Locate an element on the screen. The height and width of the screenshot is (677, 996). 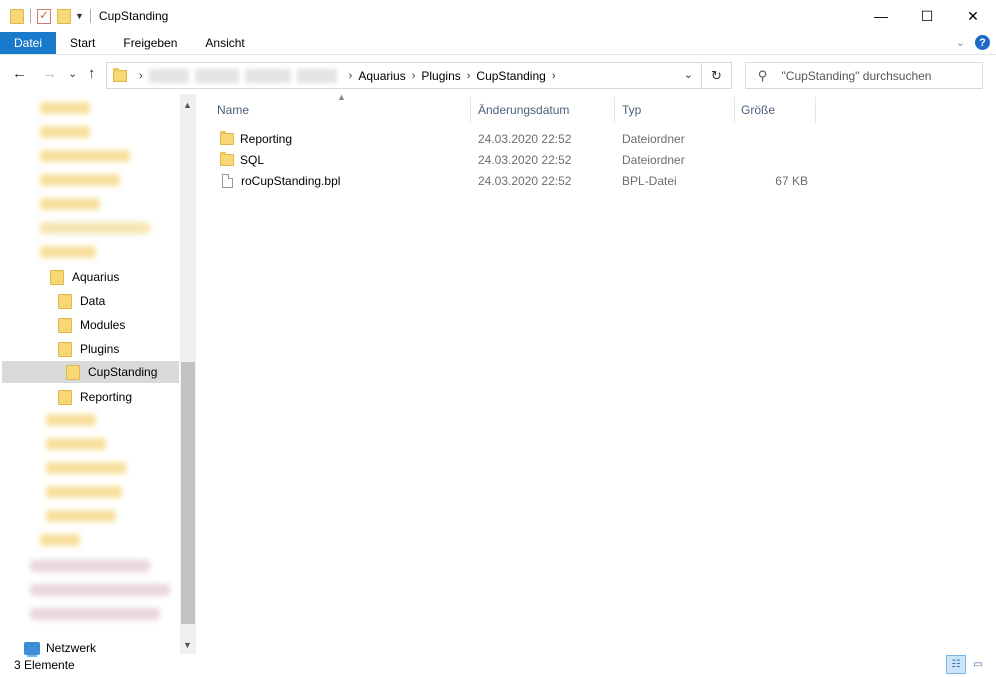
customize-toolbar-dropdown-icon: ▼ is located at coordinates (79, 16).